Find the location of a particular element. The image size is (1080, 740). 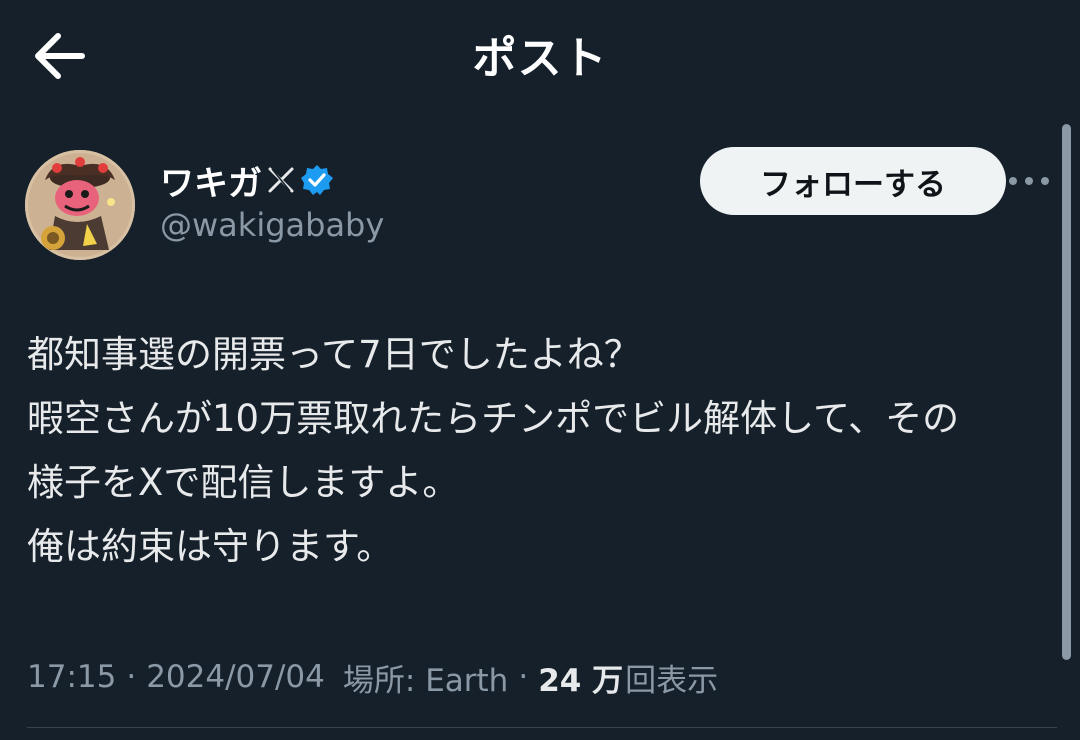

page-title: ポスト is located at coordinates (540, 58).